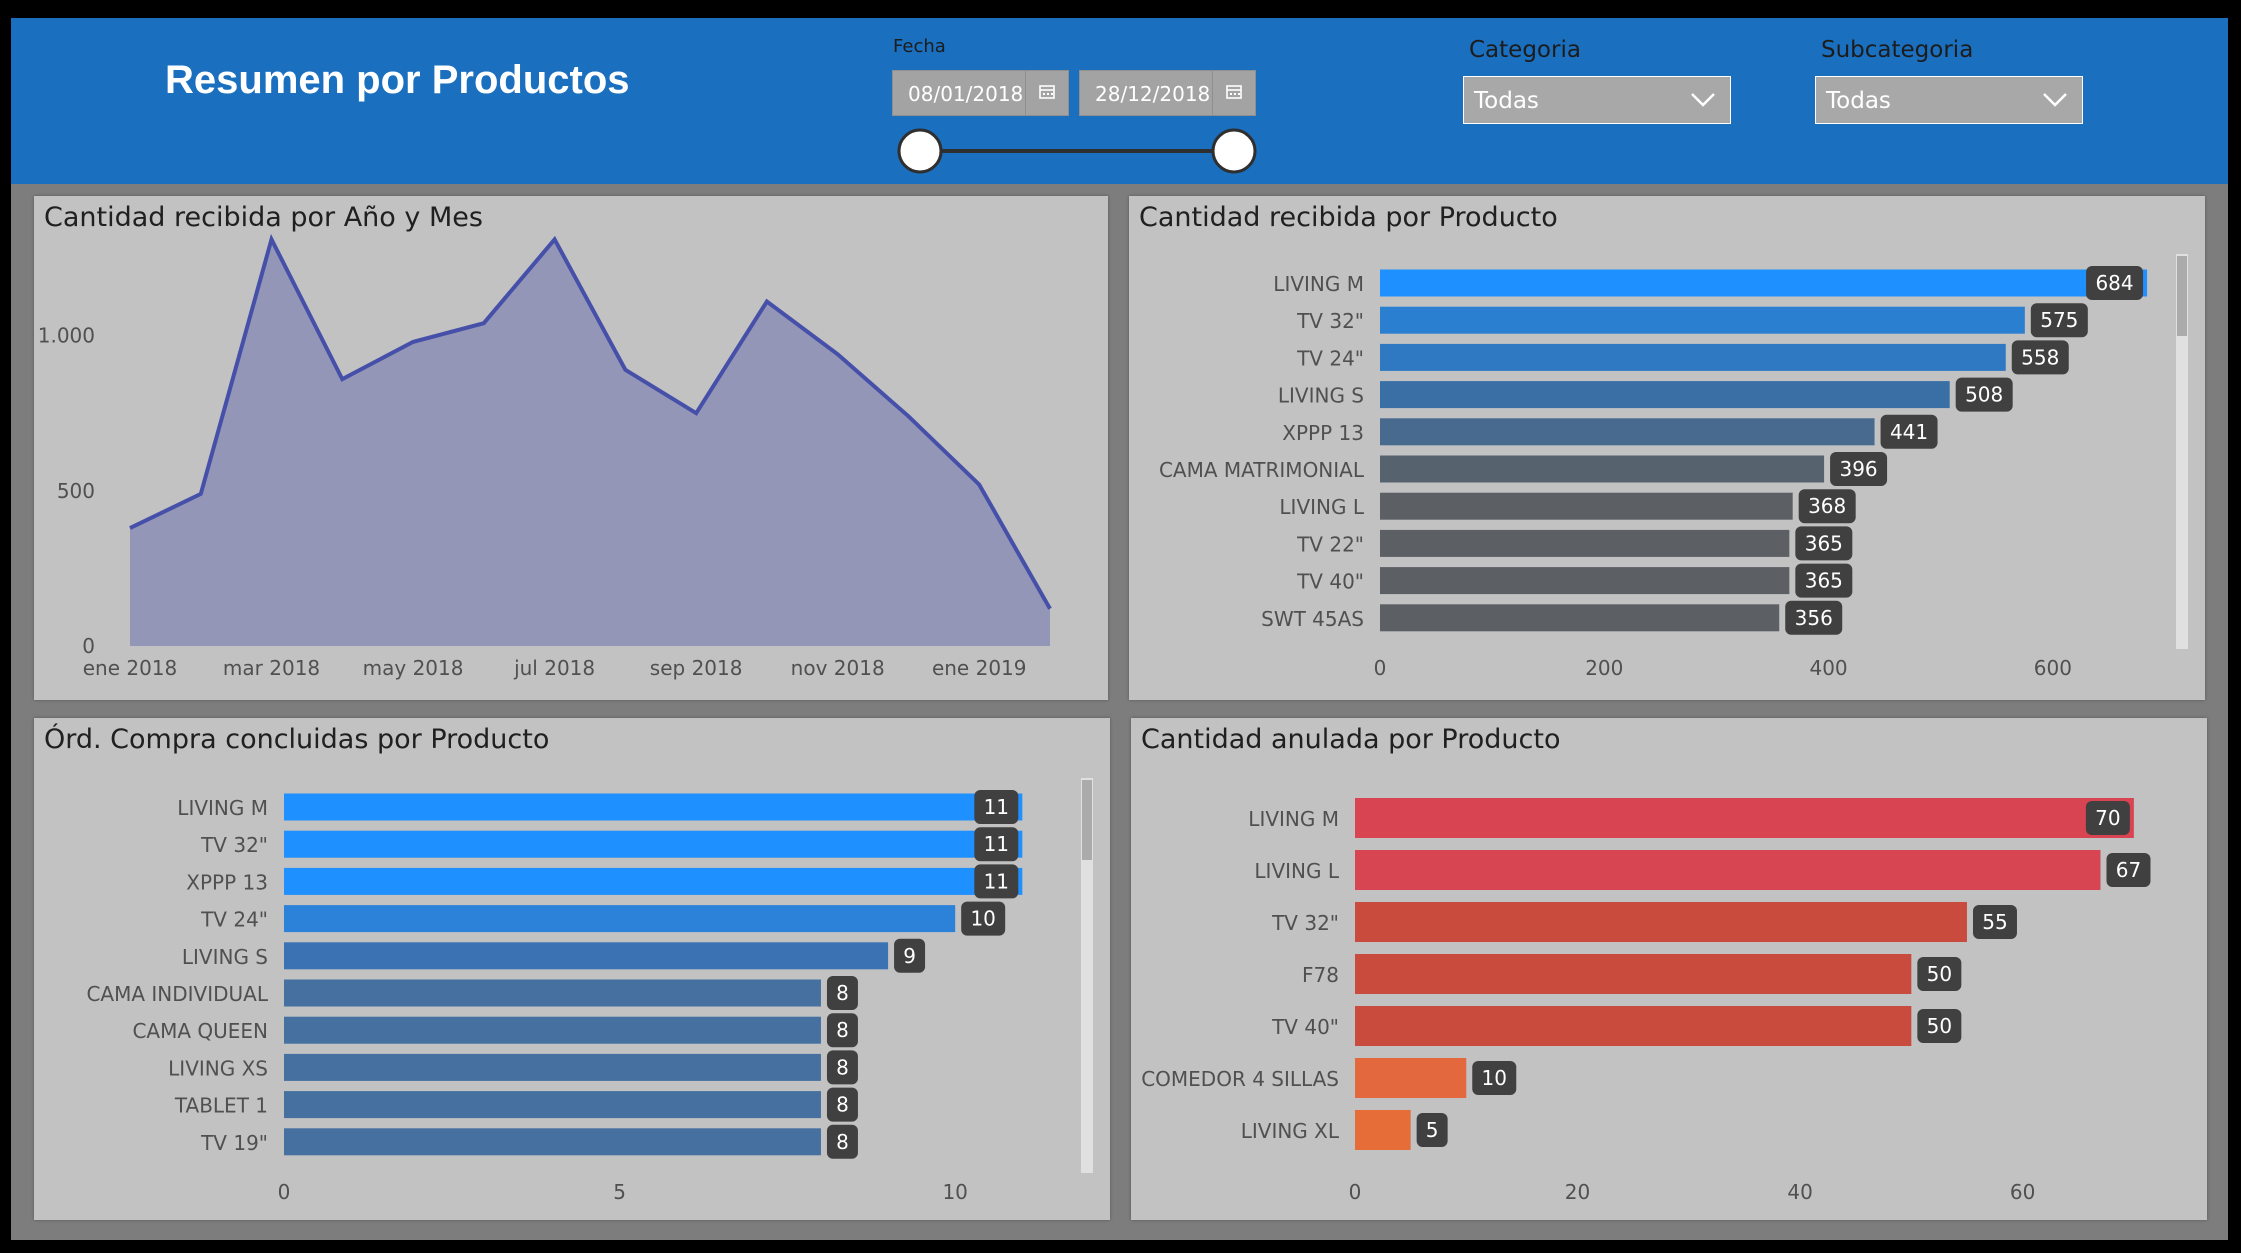  Describe the element at coordinates (2114, 283) in the screenshot. I see `data-label: 684` at that location.